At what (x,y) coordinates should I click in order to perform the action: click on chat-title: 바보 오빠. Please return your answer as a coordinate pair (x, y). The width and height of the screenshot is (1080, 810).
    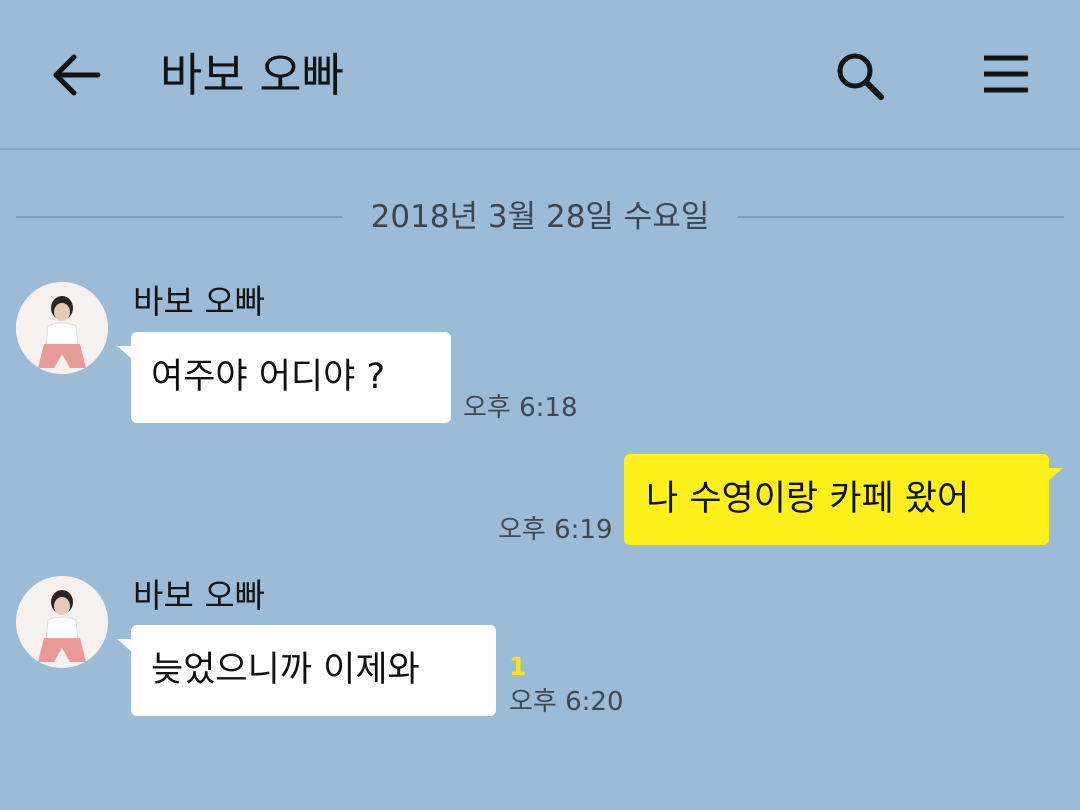
    Looking at the image, I should click on (252, 75).